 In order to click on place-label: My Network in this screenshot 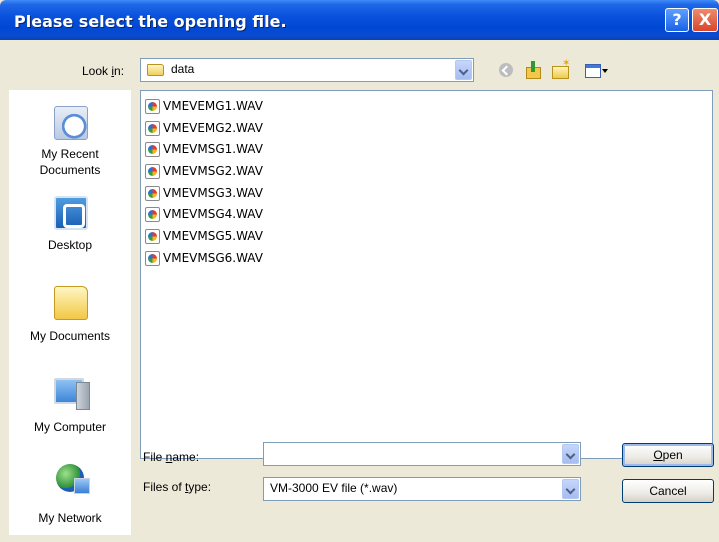, I will do `click(70, 518)`.